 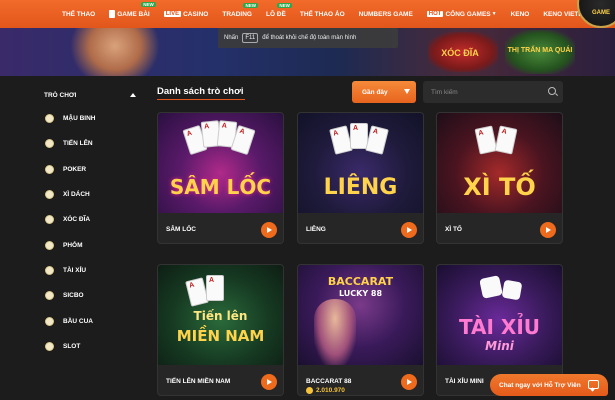 What do you see at coordinates (90, 295) in the screenshot?
I see `sidebar-item-sicbo: SICBO` at bounding box center [90, 295].